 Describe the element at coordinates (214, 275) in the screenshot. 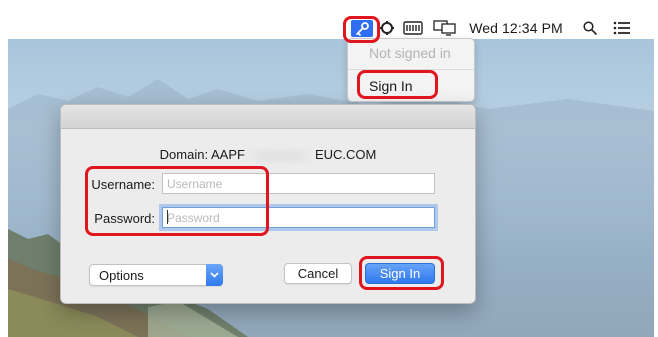

I see `chevron-down-icon` at that location.